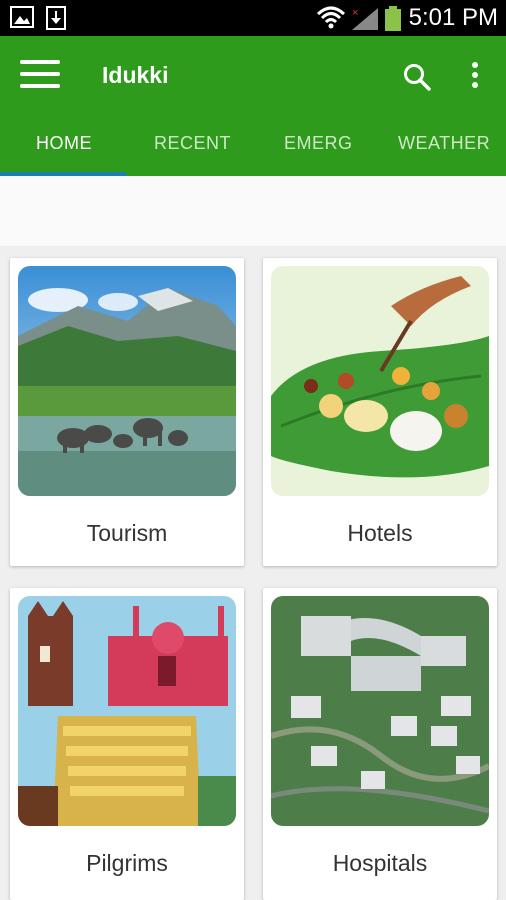 This screenshot has width=506, height=900. I want to click on tab-recent: RECENT, so click(192, 143).